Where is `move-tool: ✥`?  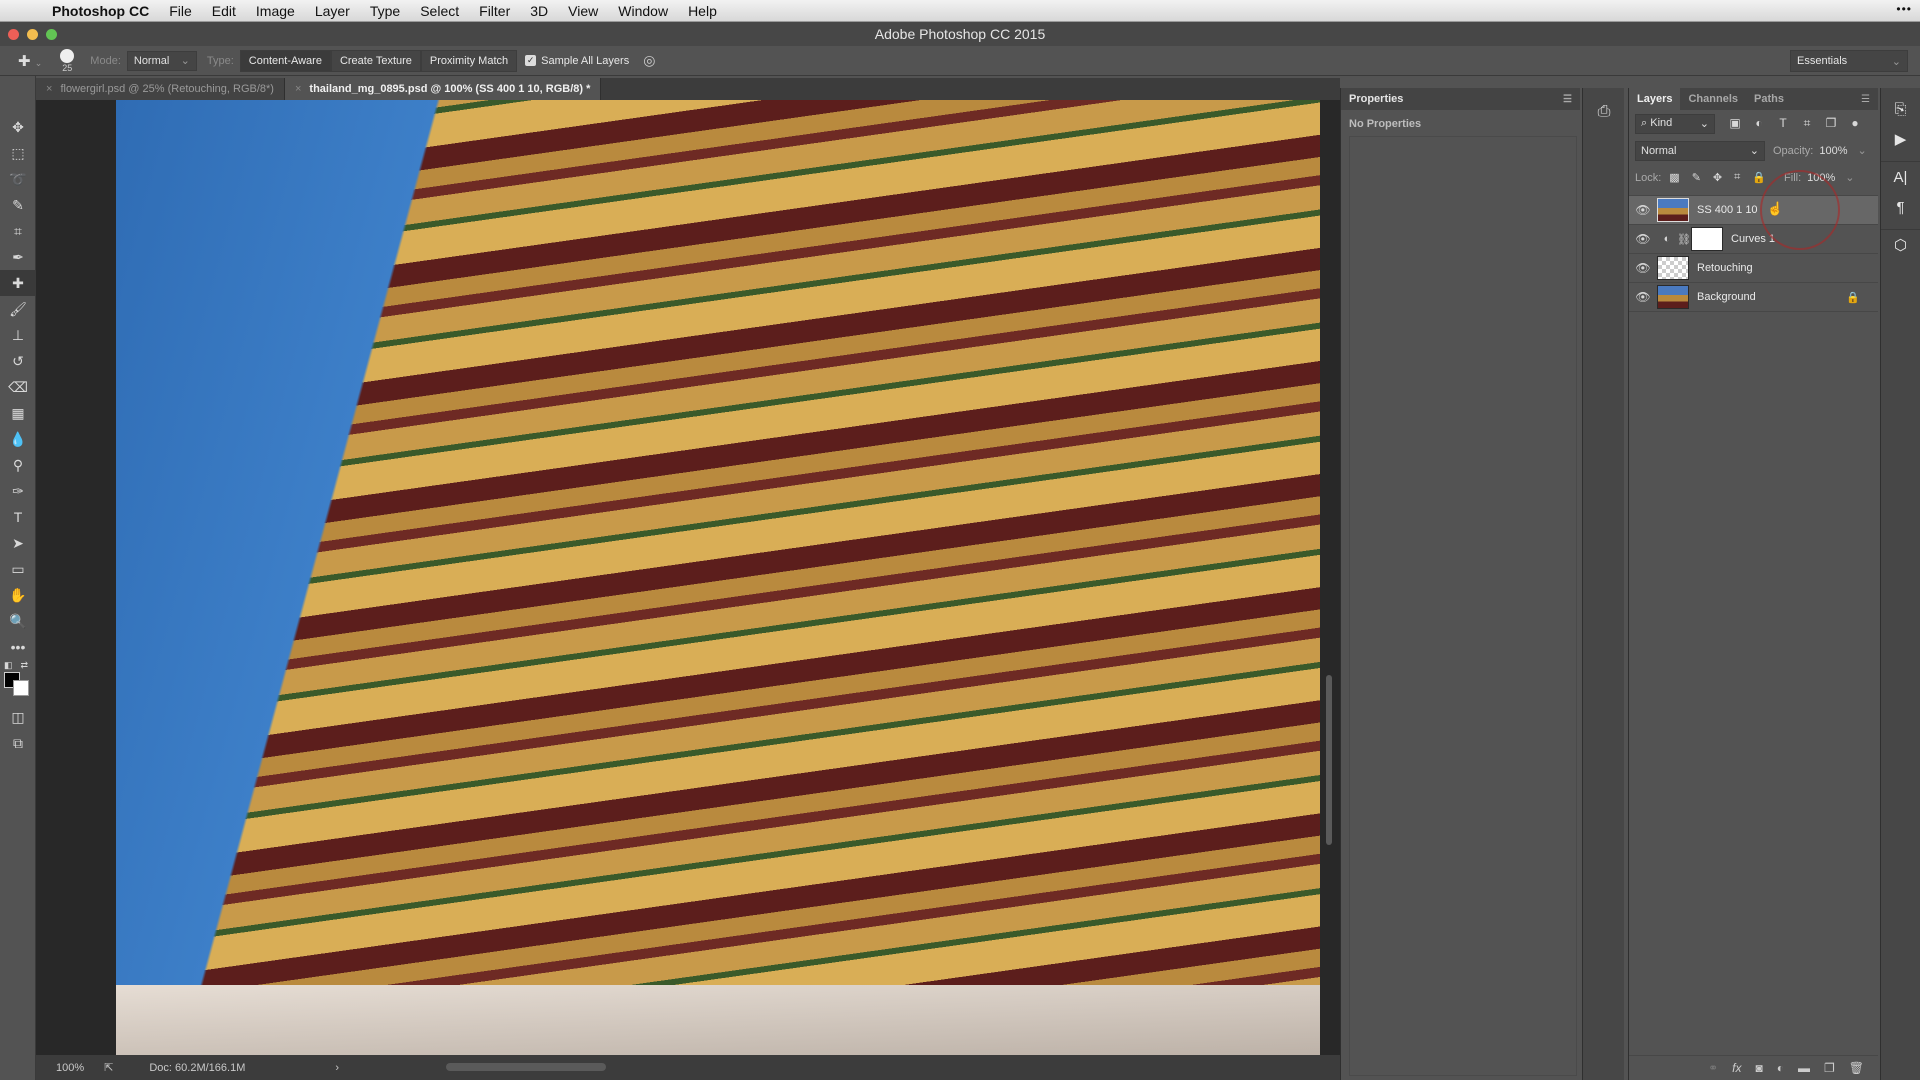
move-tool: ✥ is located at coordinates (18, 127).